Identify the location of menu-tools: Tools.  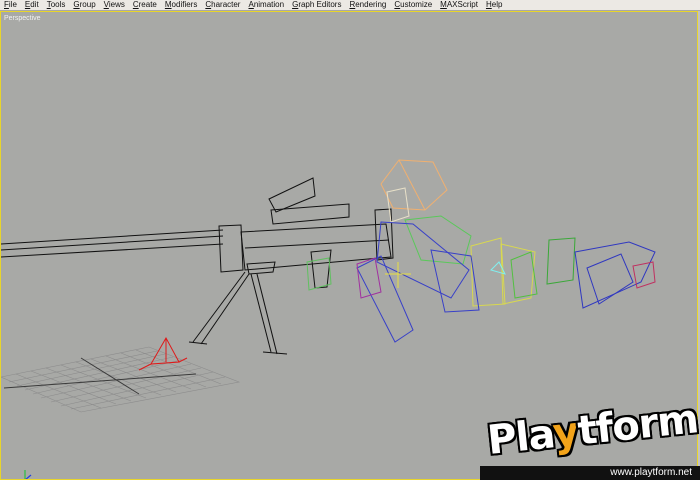
(56, 5).